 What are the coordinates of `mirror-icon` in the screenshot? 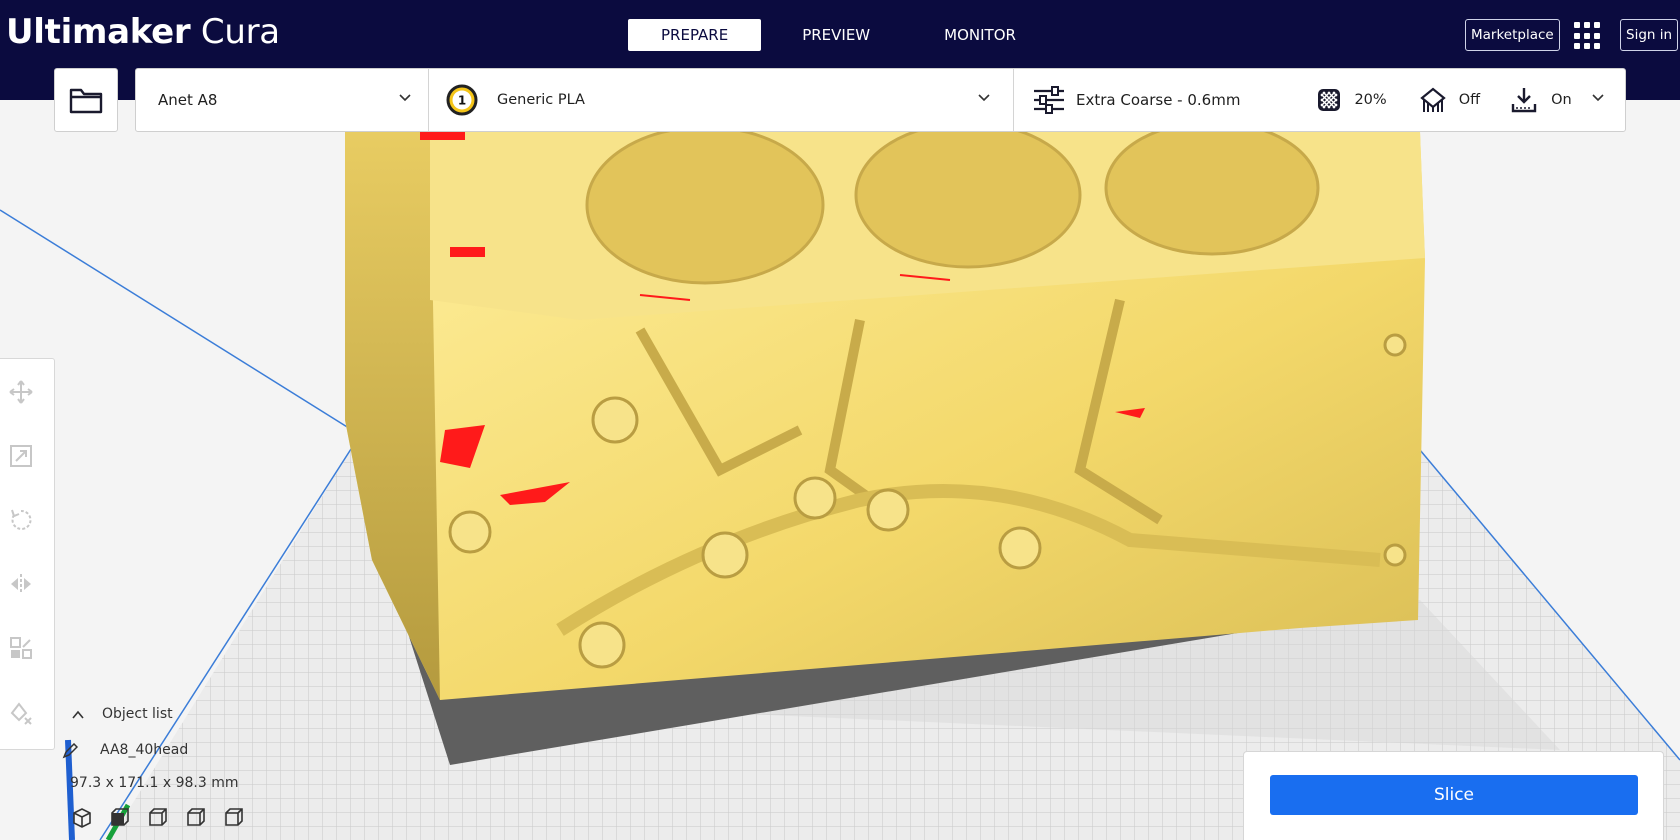 It's located at (21, 584).